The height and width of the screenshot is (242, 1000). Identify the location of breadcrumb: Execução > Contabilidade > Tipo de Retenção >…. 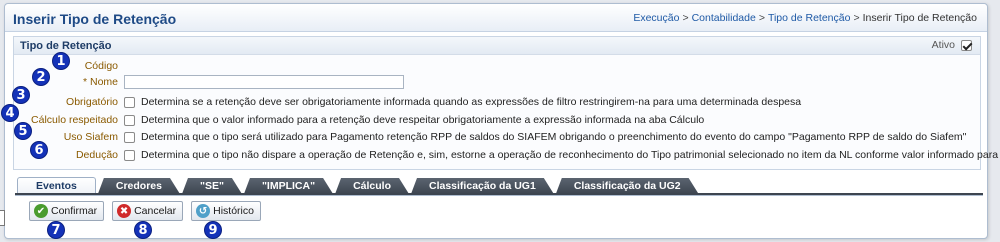
(805, 18).